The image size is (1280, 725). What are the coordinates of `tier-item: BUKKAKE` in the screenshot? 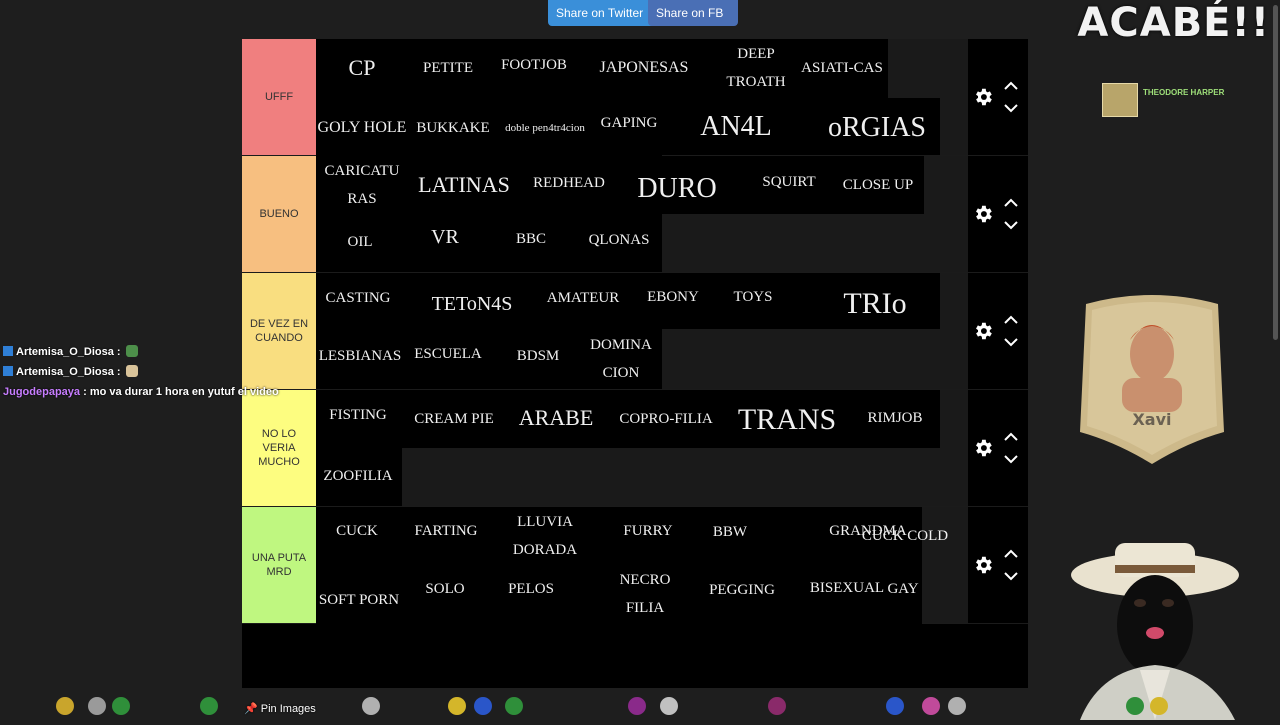 It's located at (453, 128).